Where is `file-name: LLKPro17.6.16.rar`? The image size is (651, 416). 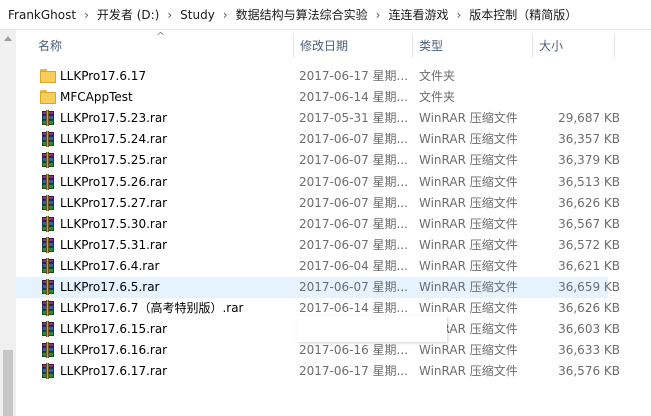 file-name: LLKPro17.6.16.rar is located at coordinates (114, 350).